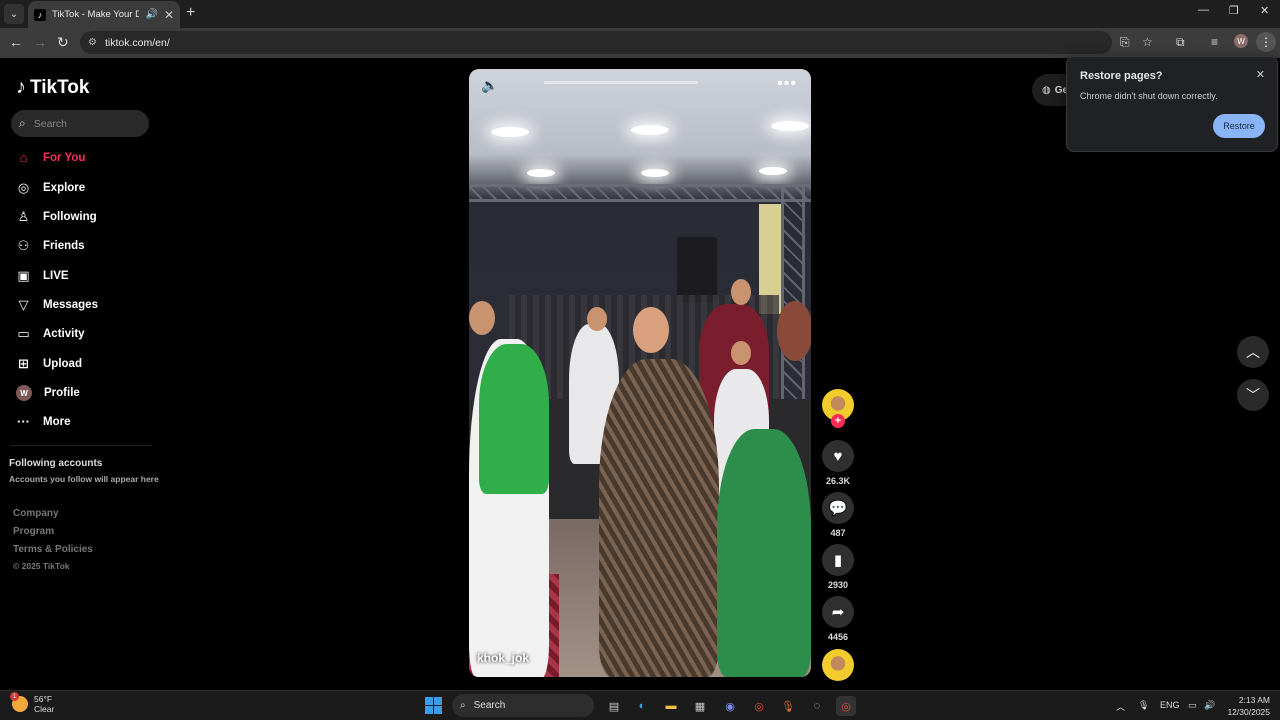  I want to click on chrome-icon: ◎, so click(759, 706).